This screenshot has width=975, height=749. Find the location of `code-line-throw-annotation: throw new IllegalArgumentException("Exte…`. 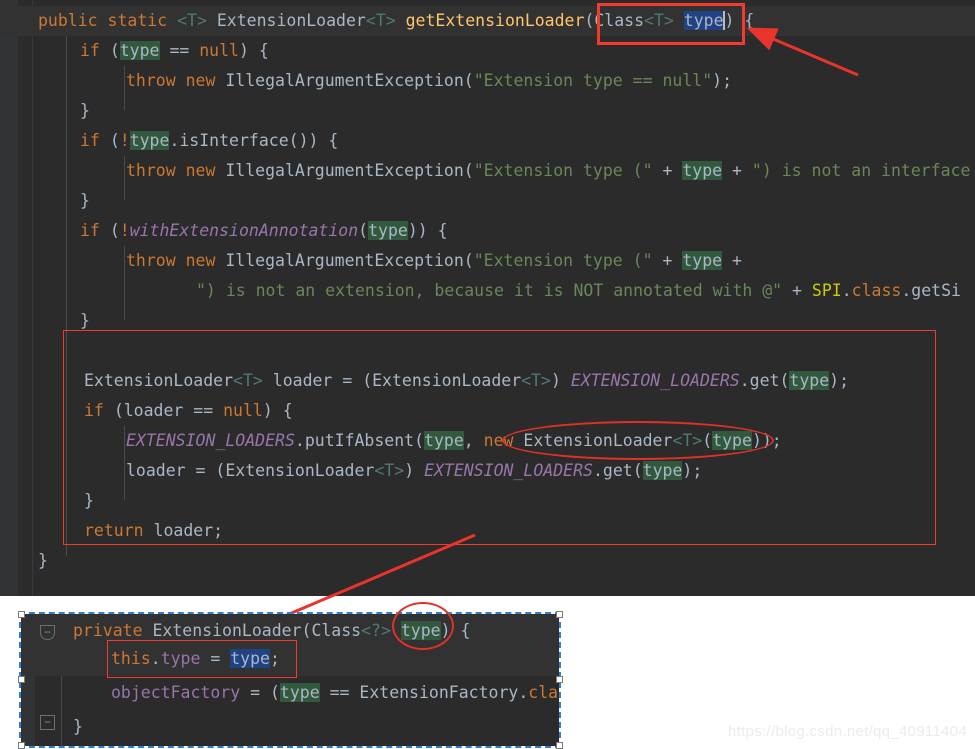

code-line-throw-annotation: throw new IllegalArgumentException("Exte… is located at coordinates (434, 261).